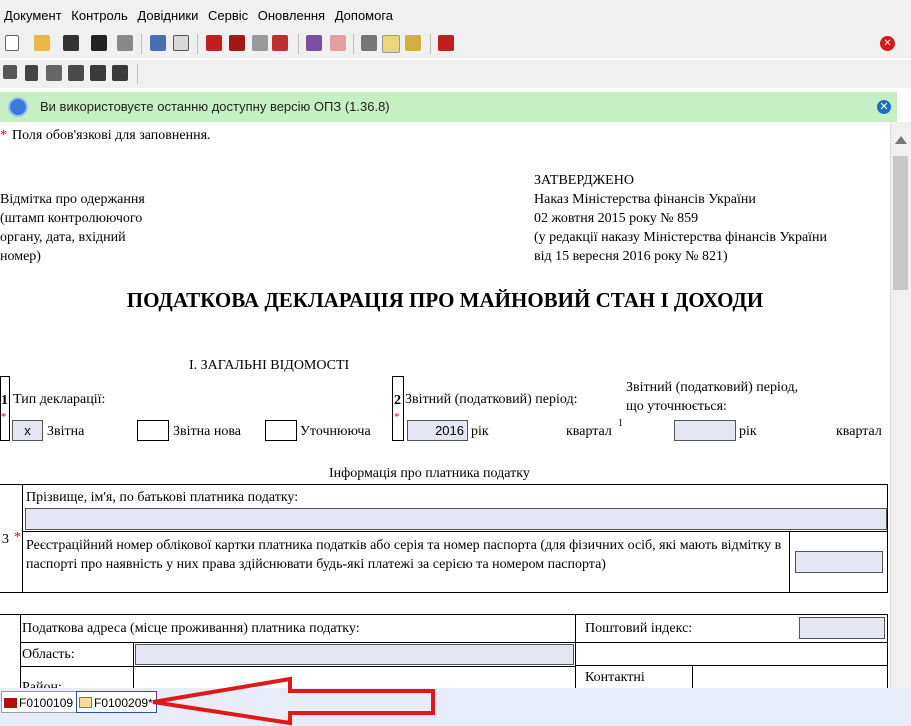 This screenshot has height=726, width=911. What do you see at coordinates (54, 73) in the screenshot?
I see `paste-icon` at bounding box center [54, 73].